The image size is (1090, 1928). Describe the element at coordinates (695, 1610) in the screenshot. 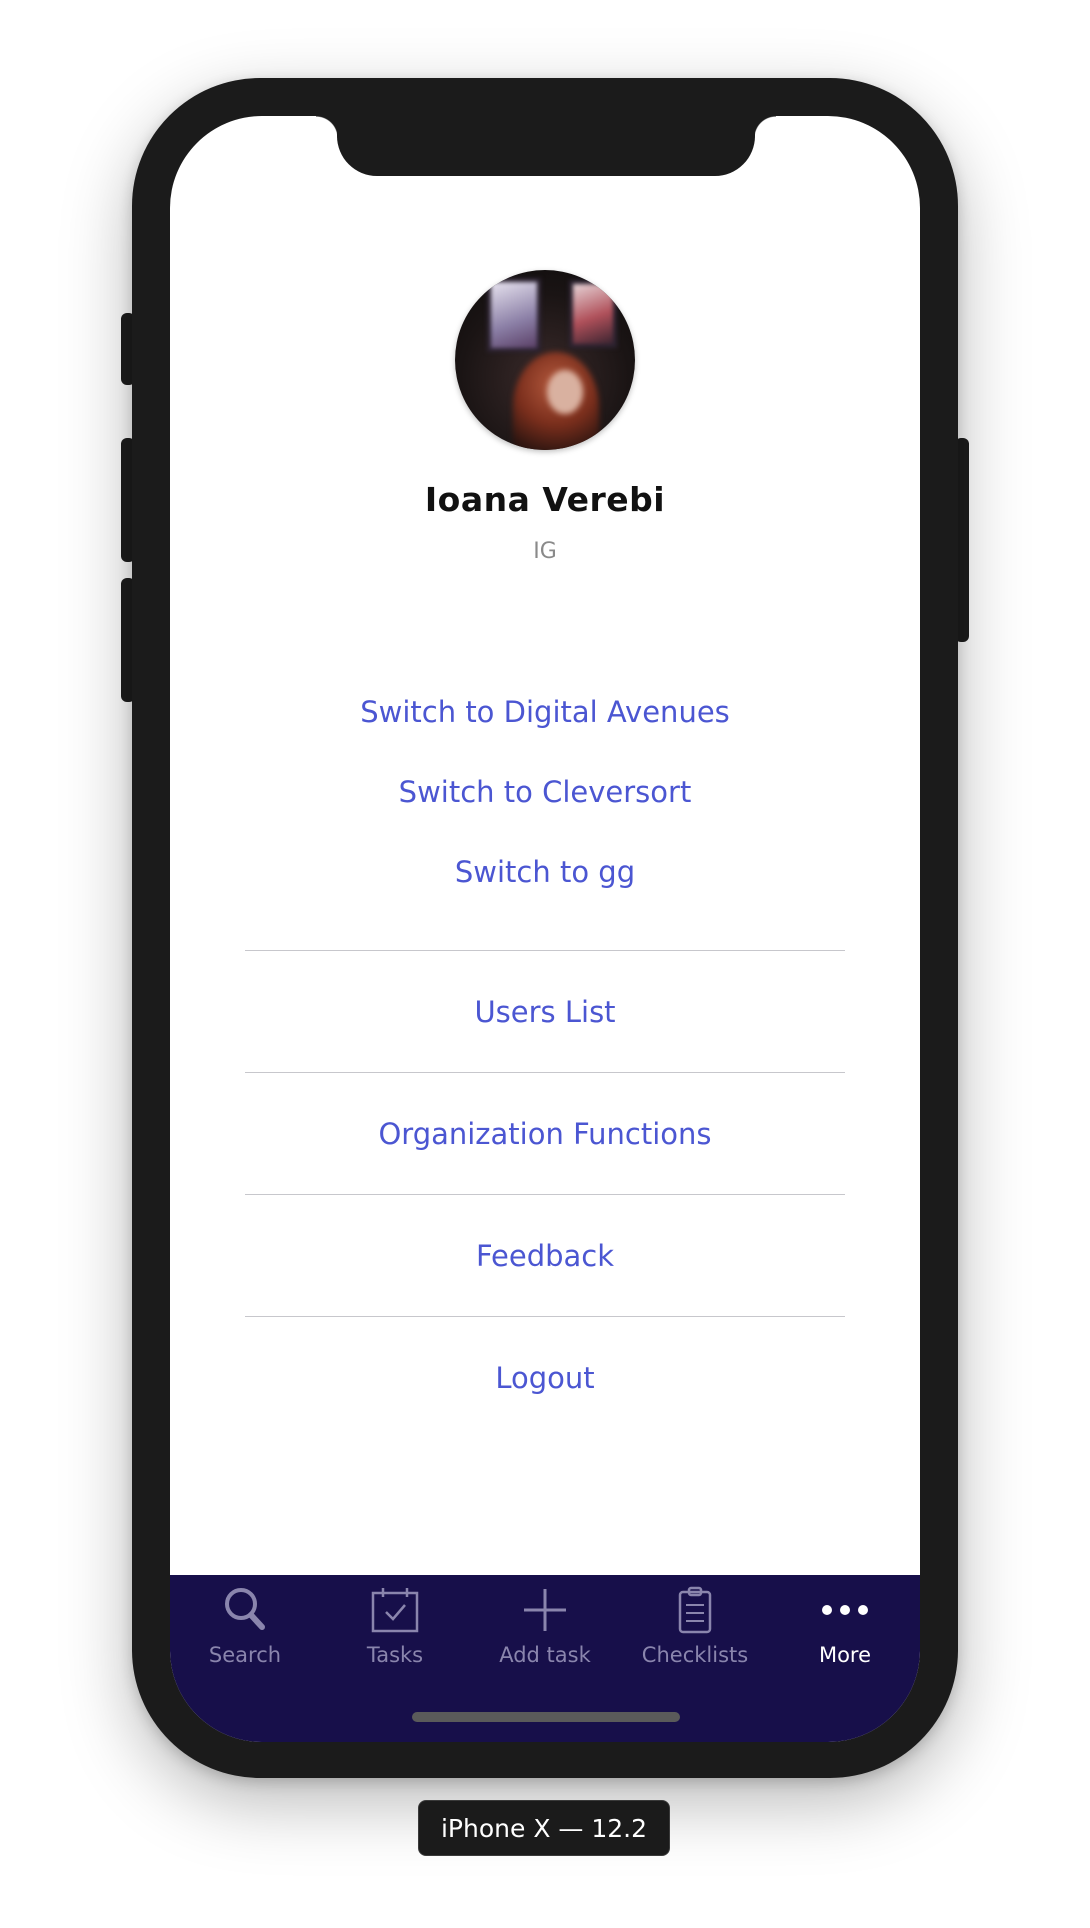

I see `clipboard-icon` at that location.